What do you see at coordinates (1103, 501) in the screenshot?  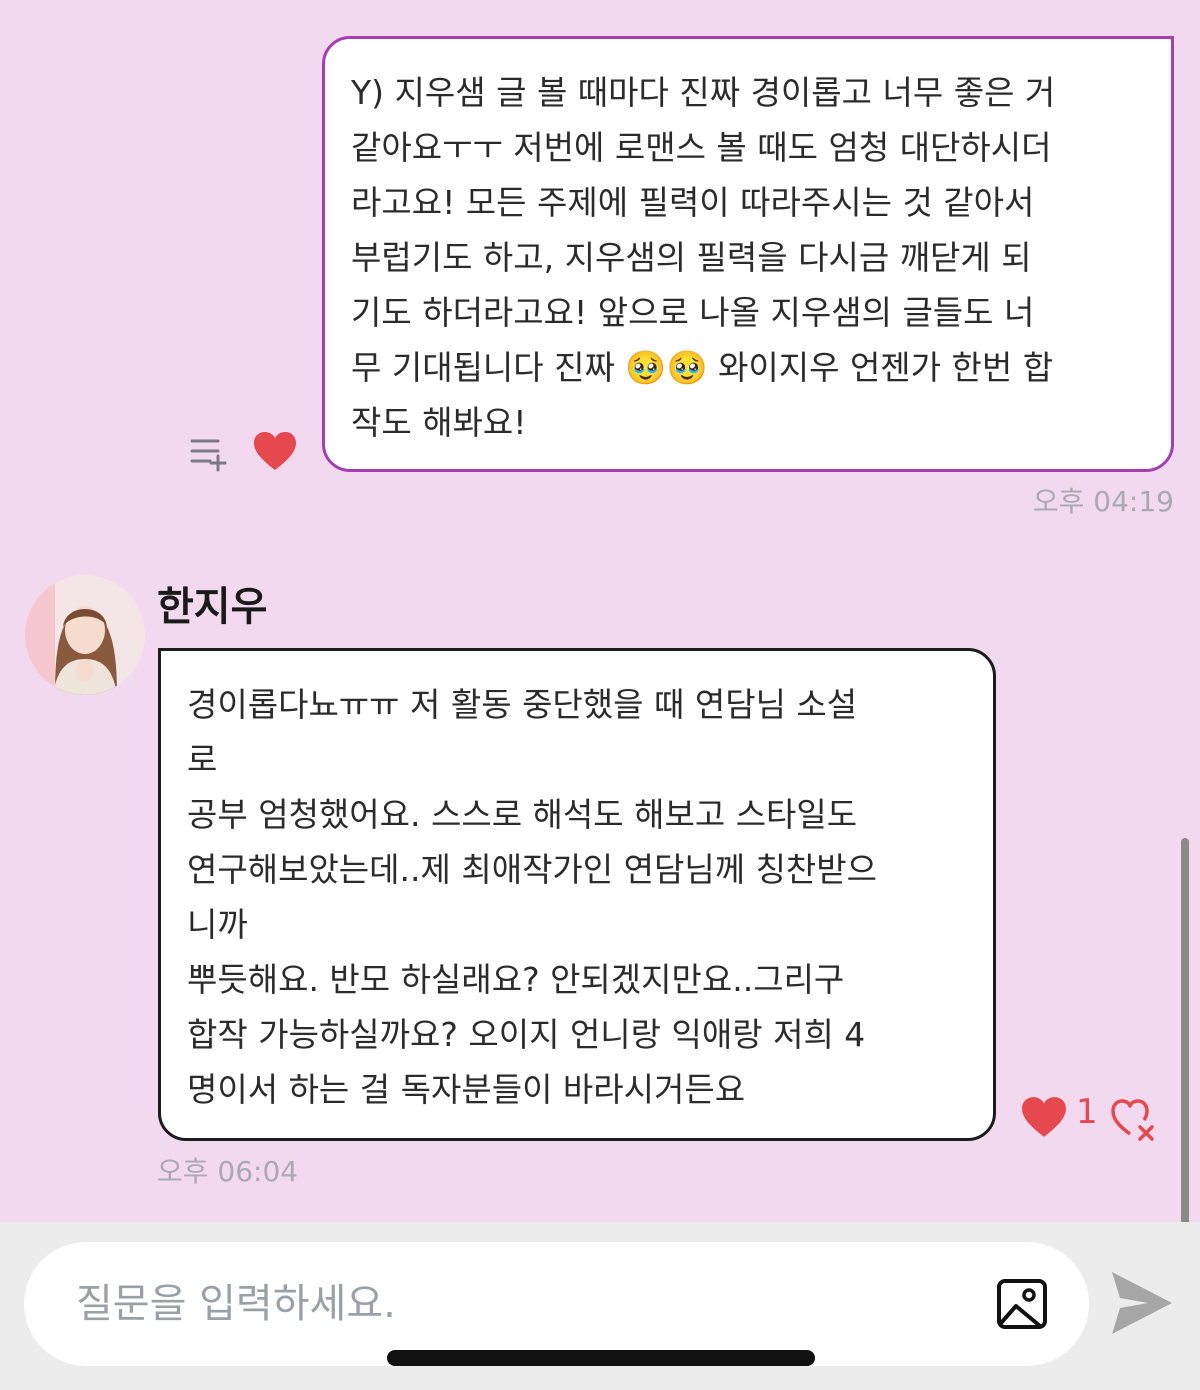 I see `outgoing-timestamp: 오후 04:19` at bounding box center [1103, 501].